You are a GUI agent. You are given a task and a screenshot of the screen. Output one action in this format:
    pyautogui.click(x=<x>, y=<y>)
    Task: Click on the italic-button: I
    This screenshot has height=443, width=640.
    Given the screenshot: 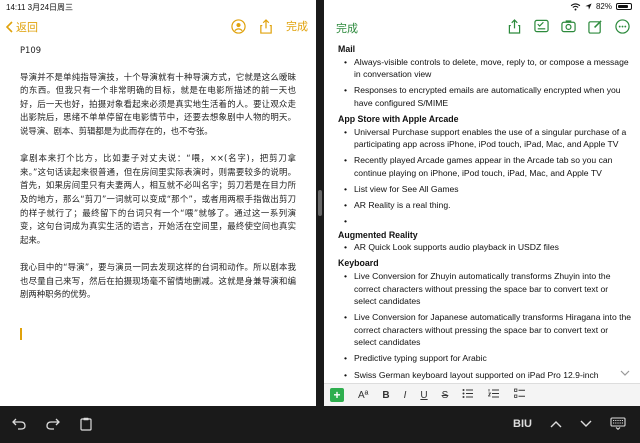 What is the action you would take?
    pyautogui.click(x=405, y=395)
    